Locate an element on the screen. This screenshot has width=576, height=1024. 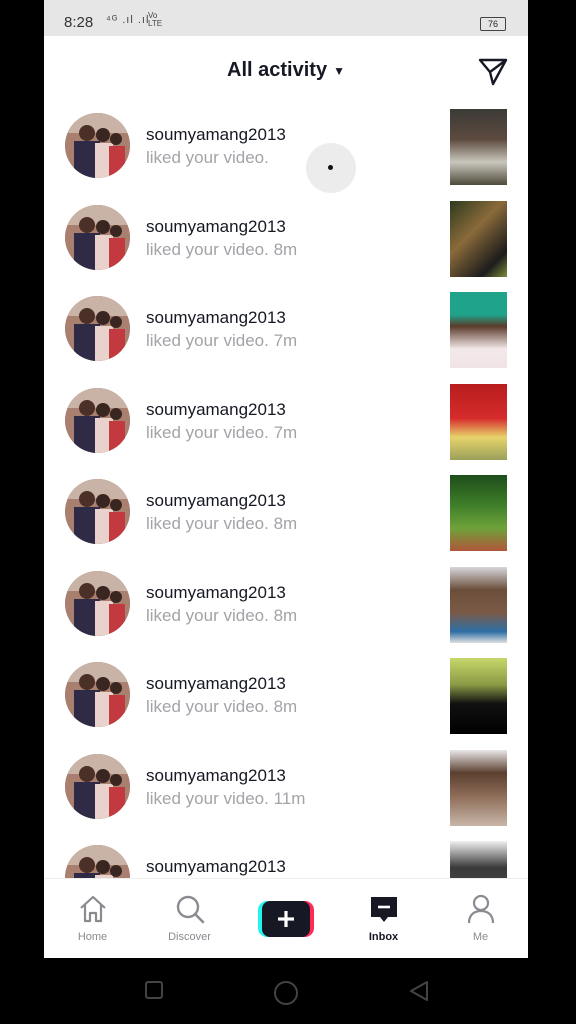
tab-home-label: Home is located at coordinates (92, 937).